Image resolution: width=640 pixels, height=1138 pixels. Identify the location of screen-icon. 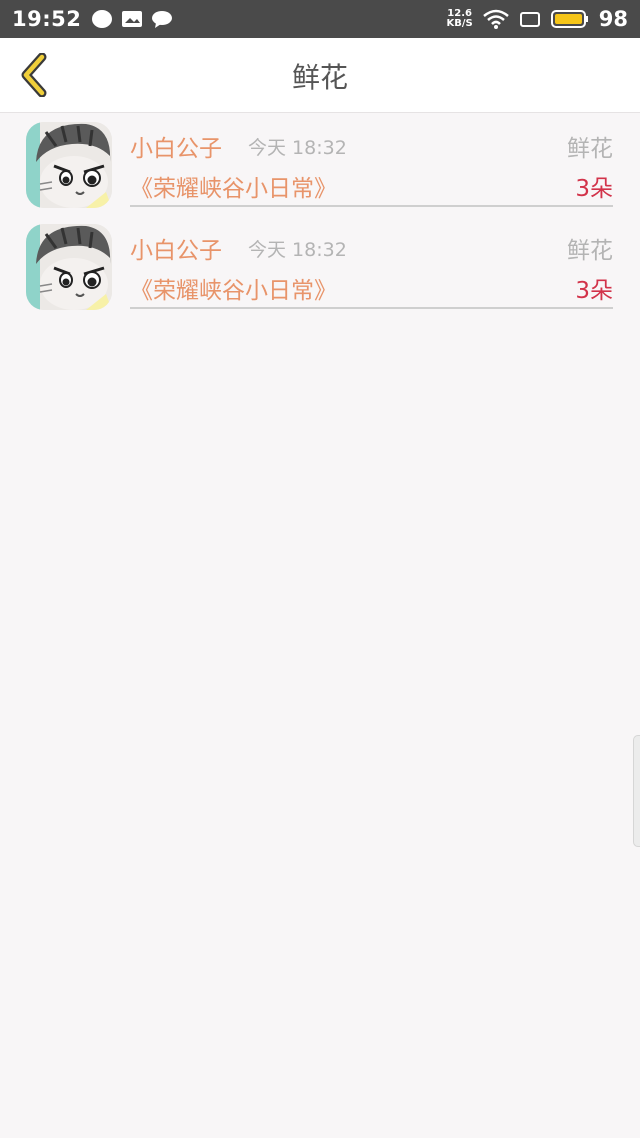
(529, 19).